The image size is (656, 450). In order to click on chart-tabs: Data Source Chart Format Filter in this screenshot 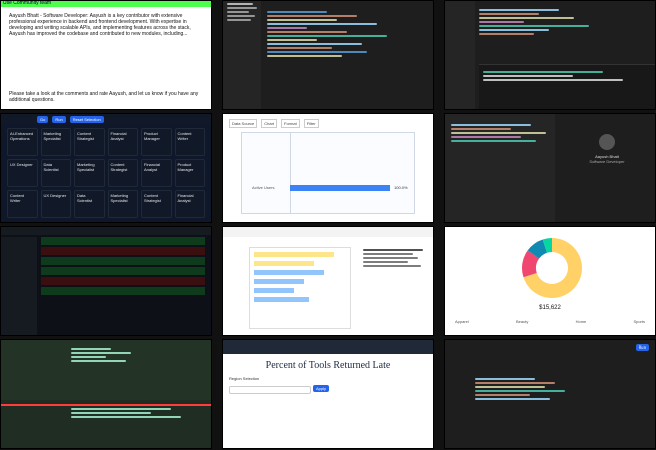, I will do `click(328, 123)`.